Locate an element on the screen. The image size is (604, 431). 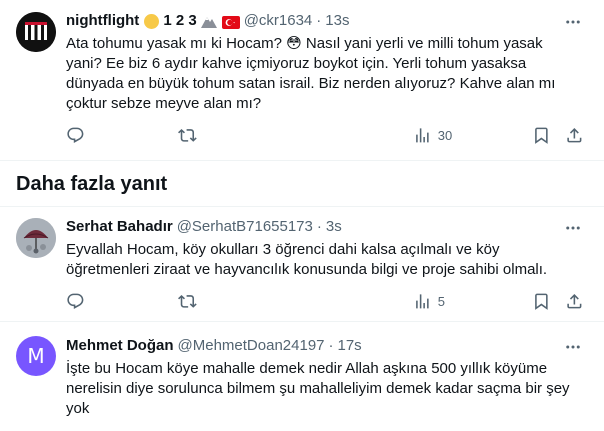
turkey-flag-icon is located at coordinates (230, 22).